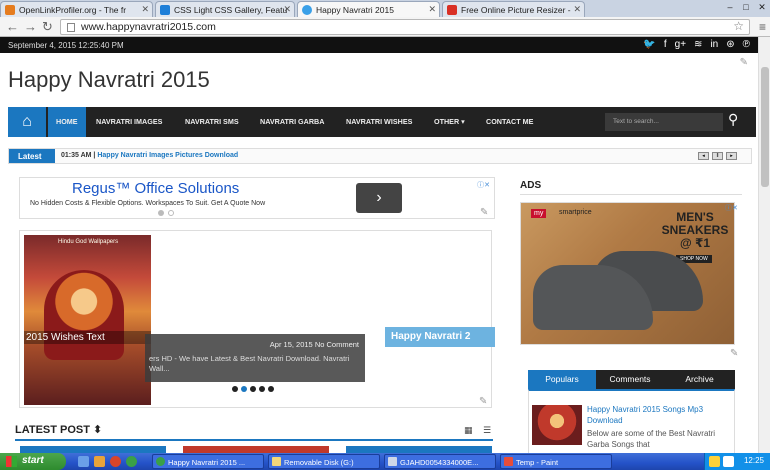  Describe the element at coordinates (99, 461) in the screenshot. I see `explorer-icon` at that location.